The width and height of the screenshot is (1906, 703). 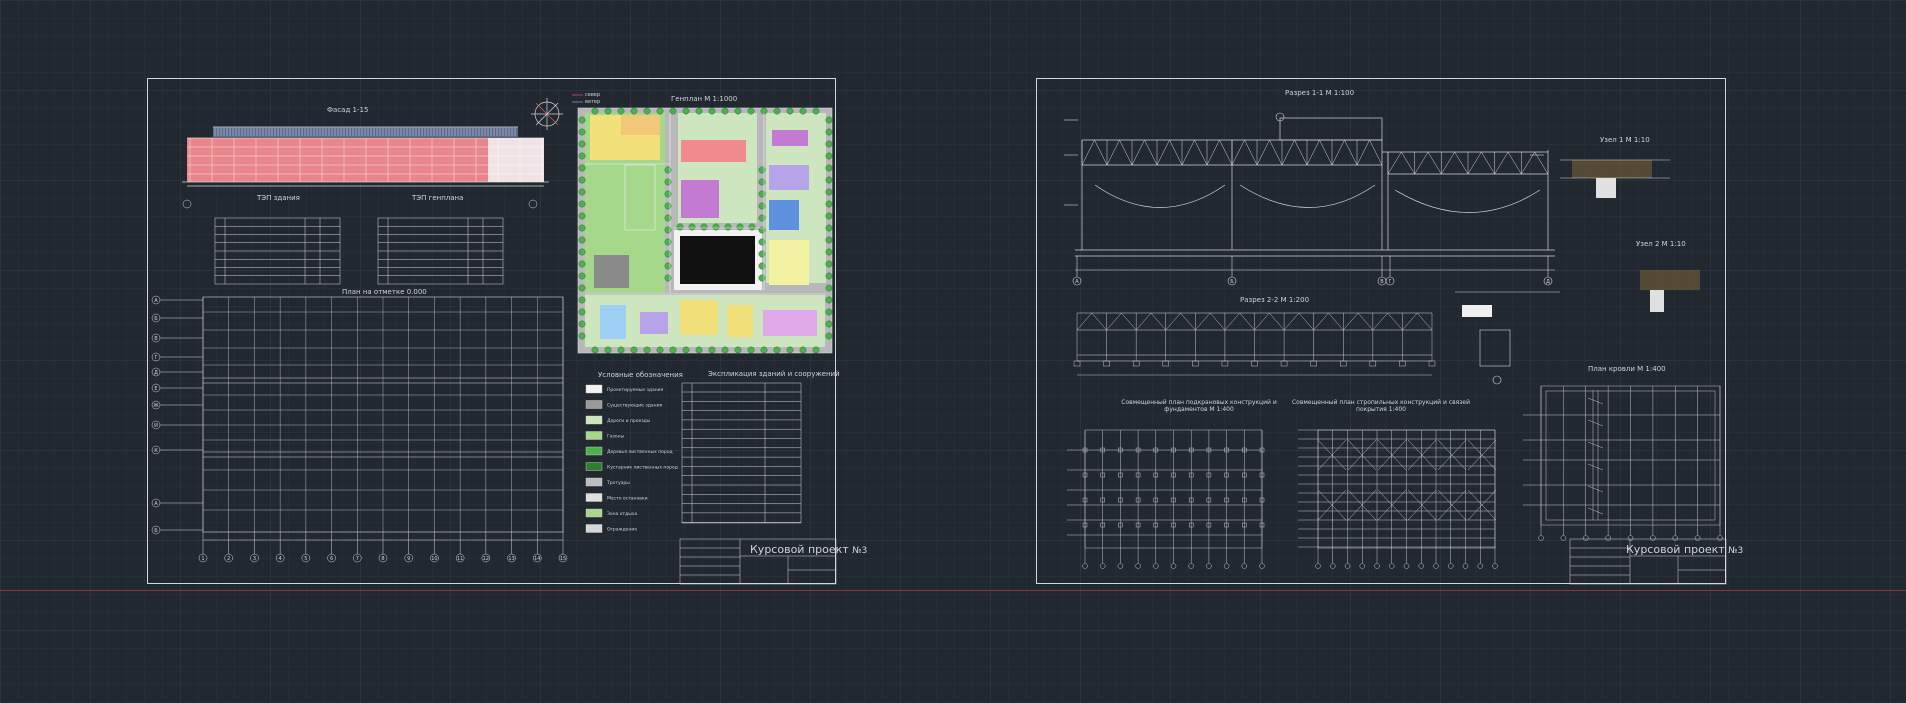 What do you see at coordinates (1389, 282) in the screenshot?
I see `svg-text: Г` at bounding box center [1389, 282].